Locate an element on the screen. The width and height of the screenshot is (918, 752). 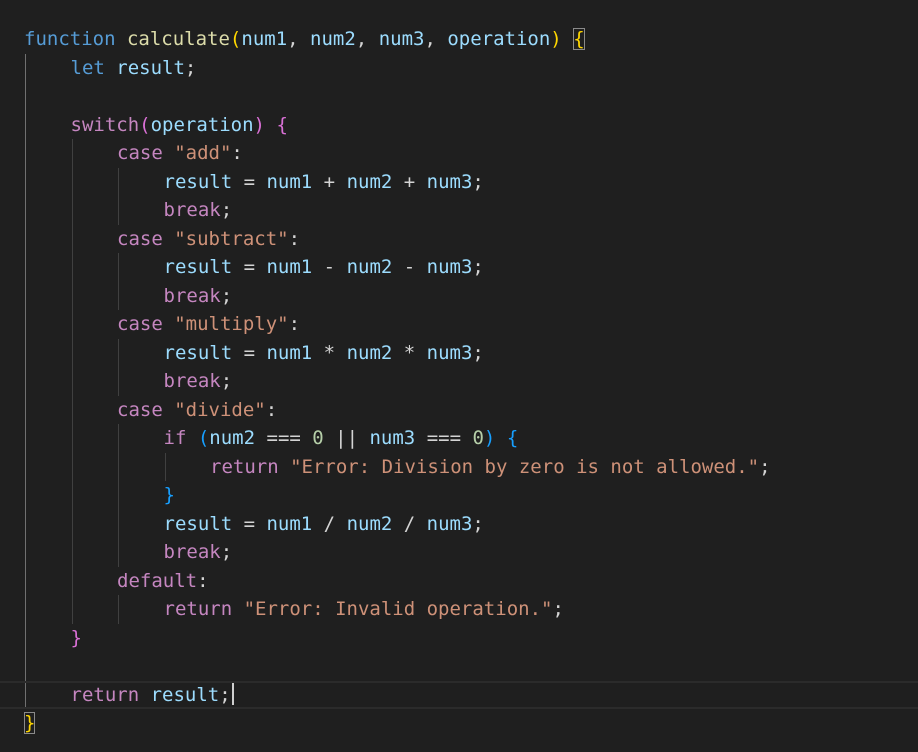
code-line: switch(operation) { is located at coordinates (459, 125).